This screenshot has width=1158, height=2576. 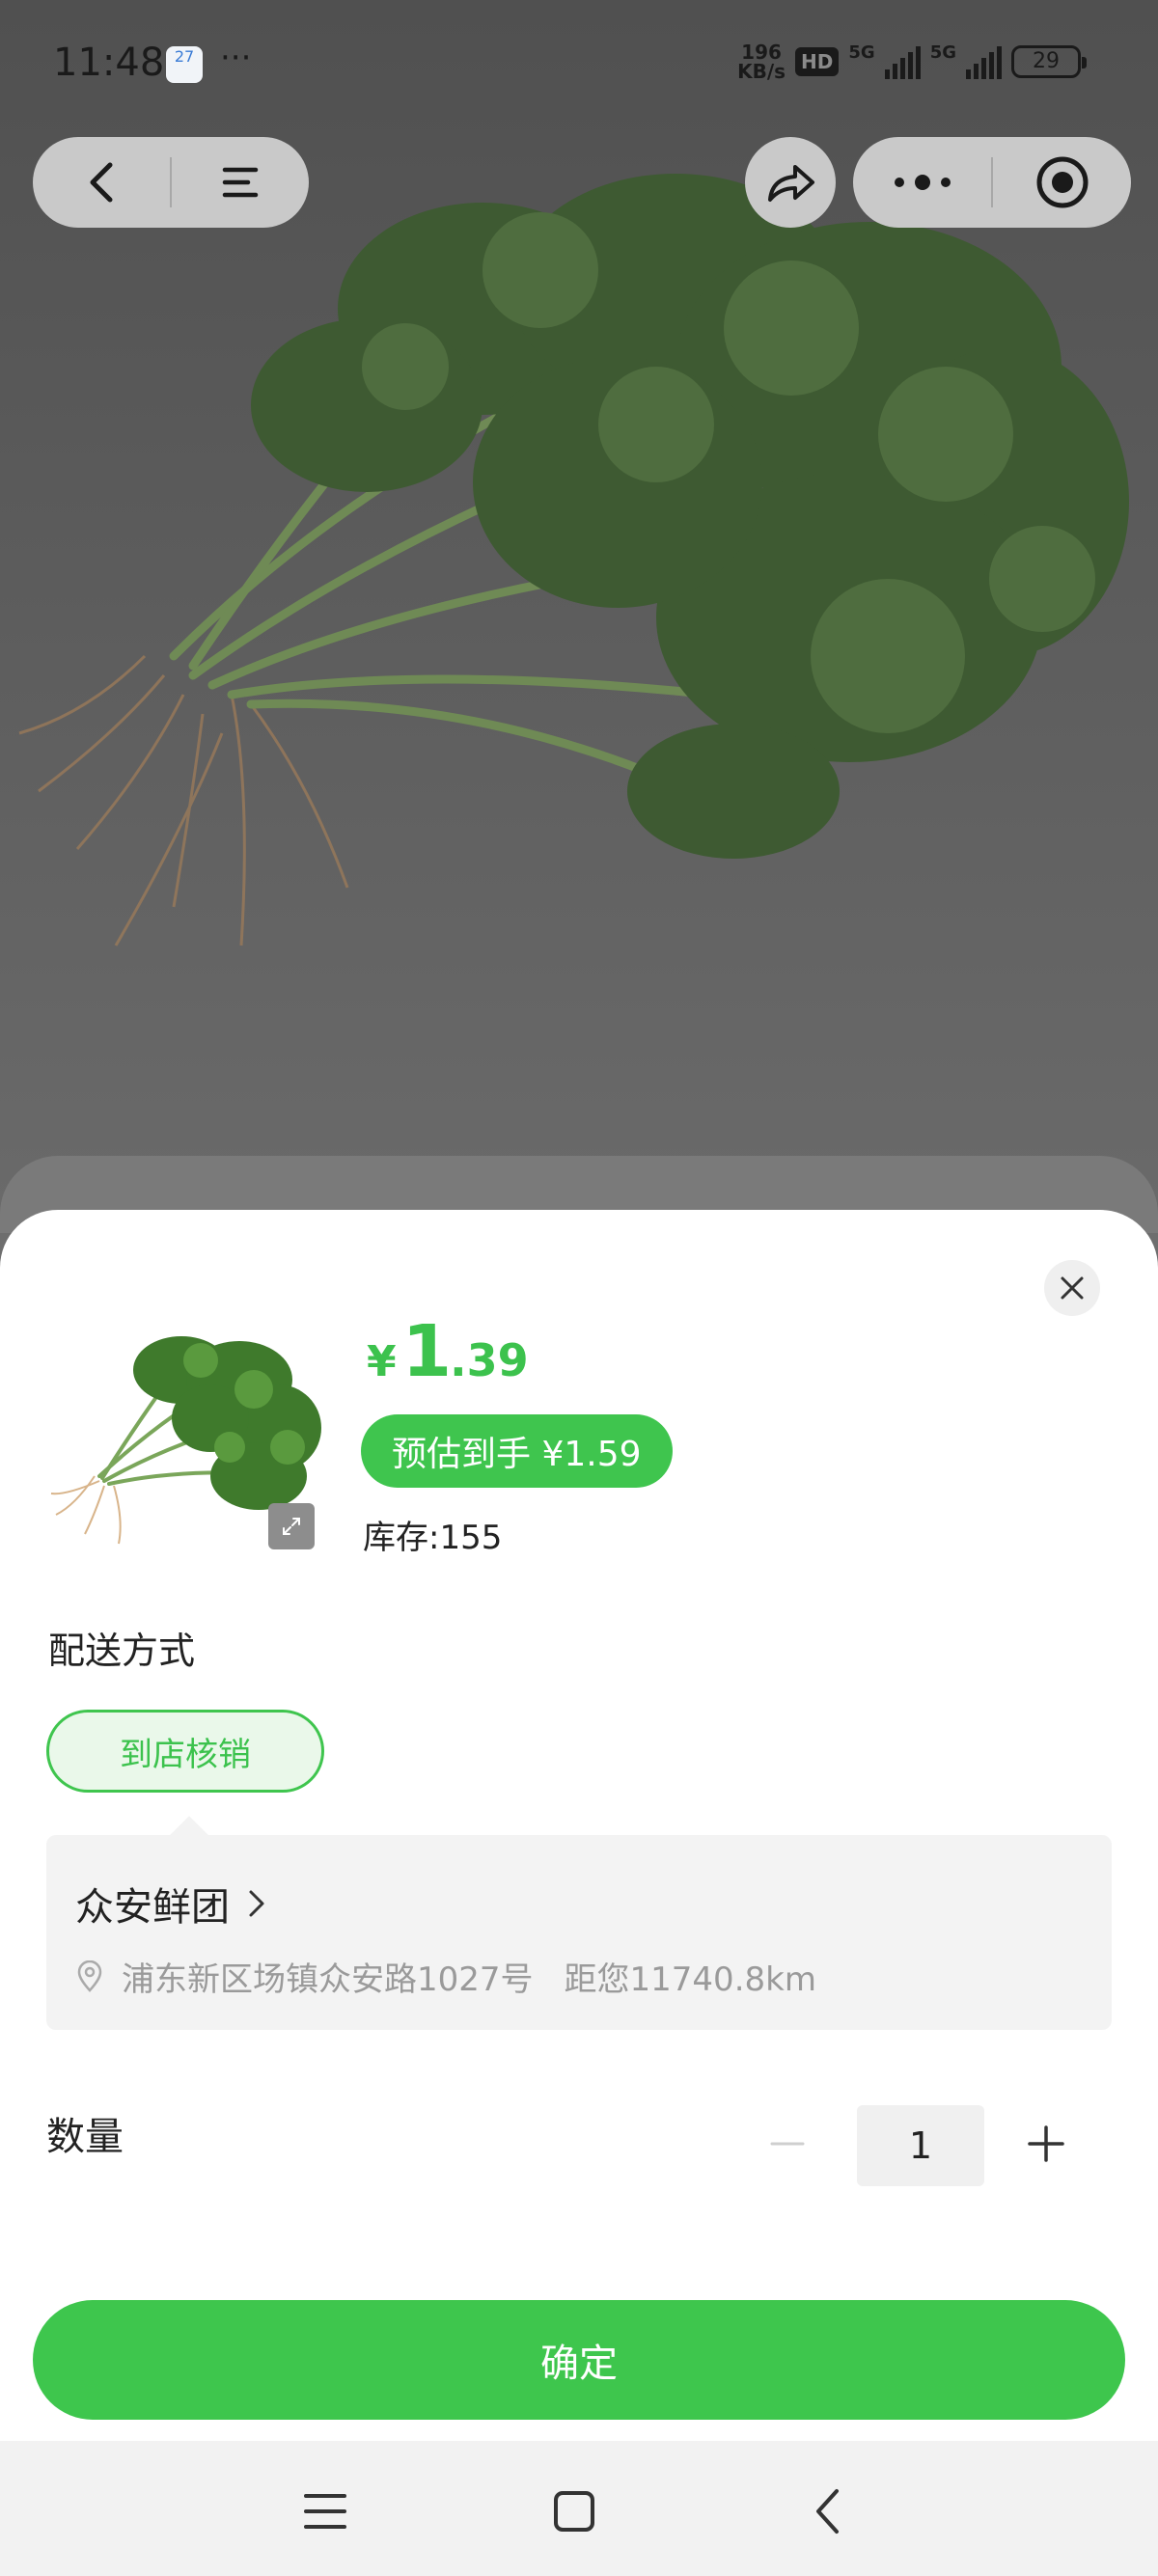 What do you see at coordinates (184, 57) in the screenshot?
I see `calendar-day: 27` at bounding box center [184, 57].